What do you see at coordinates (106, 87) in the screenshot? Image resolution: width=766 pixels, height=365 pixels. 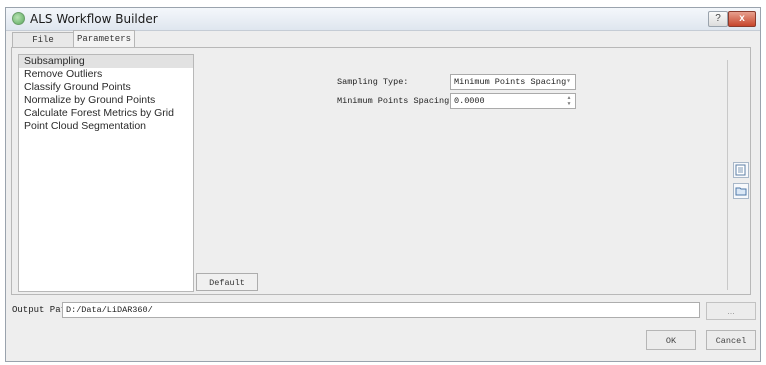 I see `list-item-classify-ground-points: Classify Ground Points` at bounding box center [106, 87].